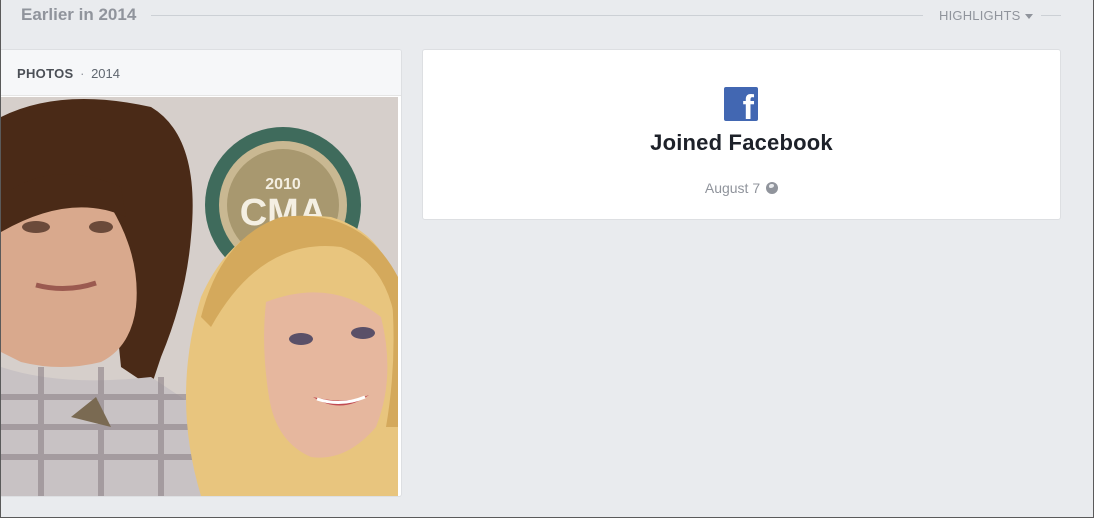 The image size is (1094, 518). What do you see at coordinates (537, 15) in the screenshot?
I see `header-divider` at bounding box center [537, 15].